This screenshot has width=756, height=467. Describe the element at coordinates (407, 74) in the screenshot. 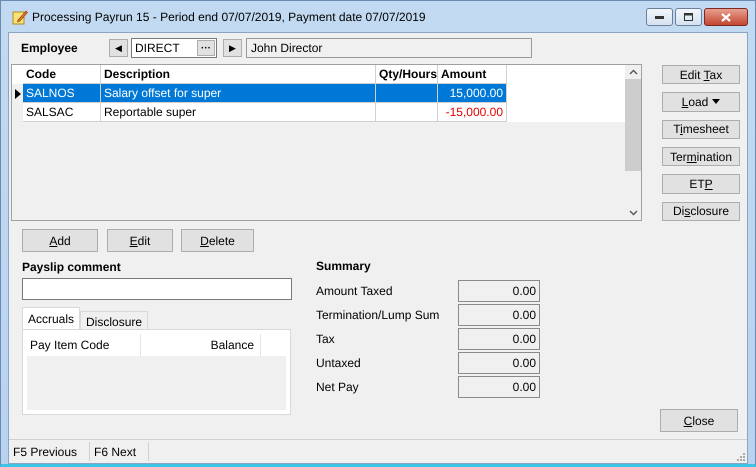

I see `column-header: Qty/Hours` at that location.